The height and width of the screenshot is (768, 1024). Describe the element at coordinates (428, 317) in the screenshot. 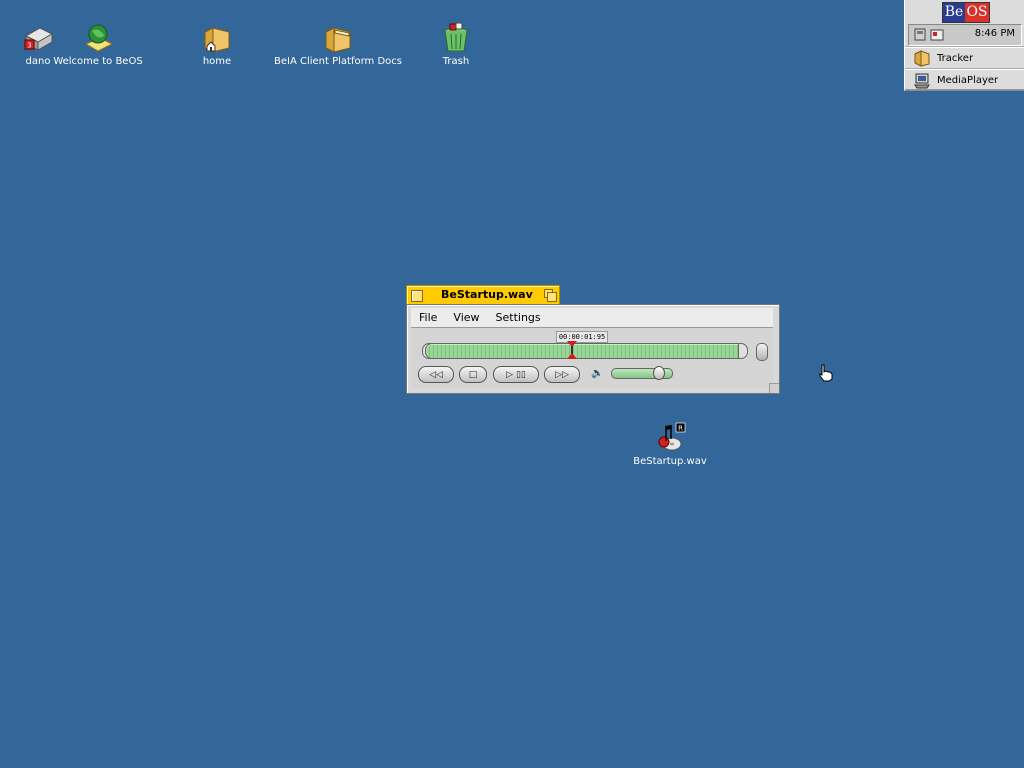

I see `menu-file: File` at that location.